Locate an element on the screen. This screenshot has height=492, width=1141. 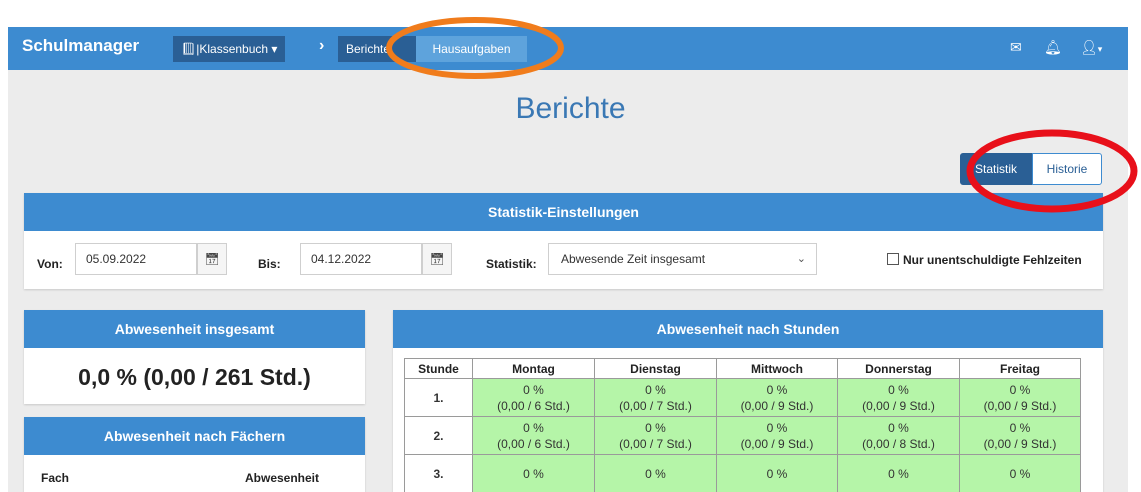
absence-cell: 0 % (0,00 / 8 Std.) is located at coordinates (898, 435).